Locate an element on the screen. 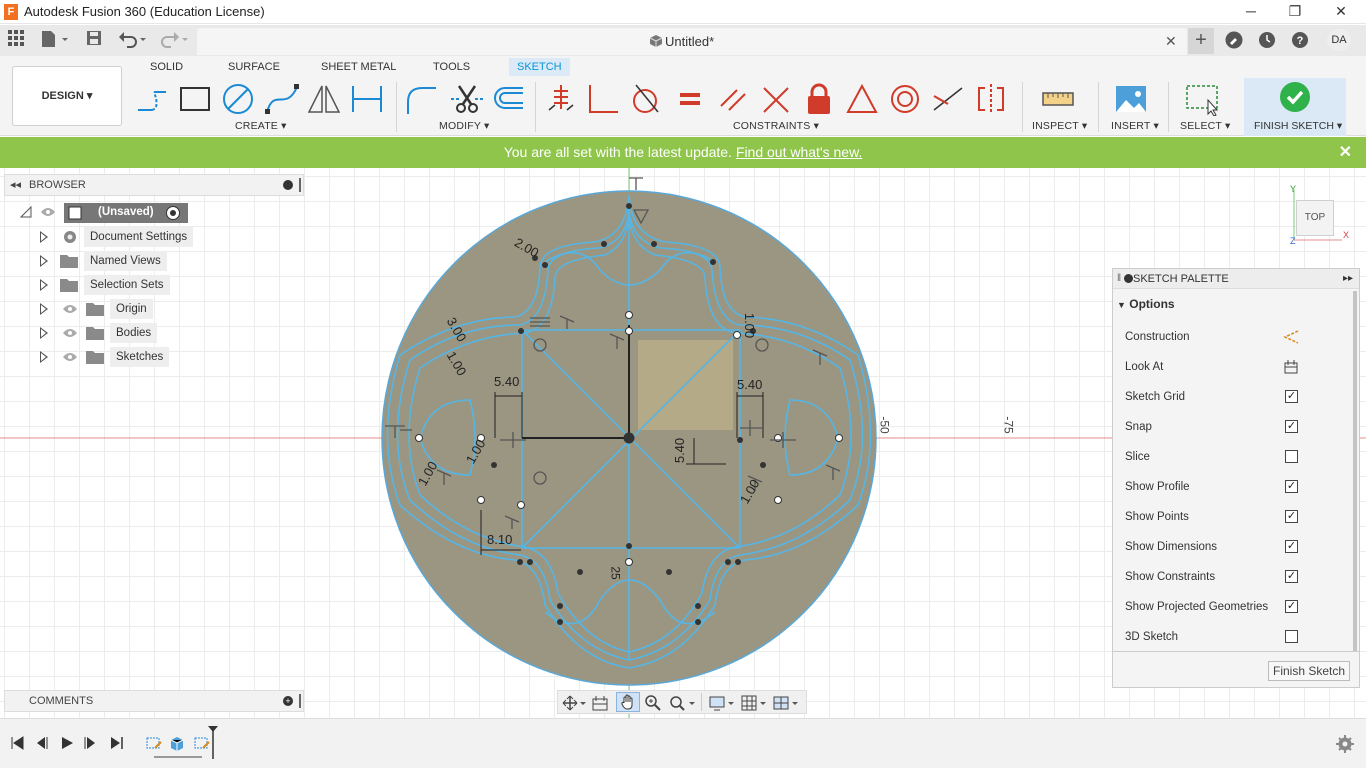 This screenshot has width=1366, height=768. tab-surface: SURFACE is located at coordinates (254, 67).